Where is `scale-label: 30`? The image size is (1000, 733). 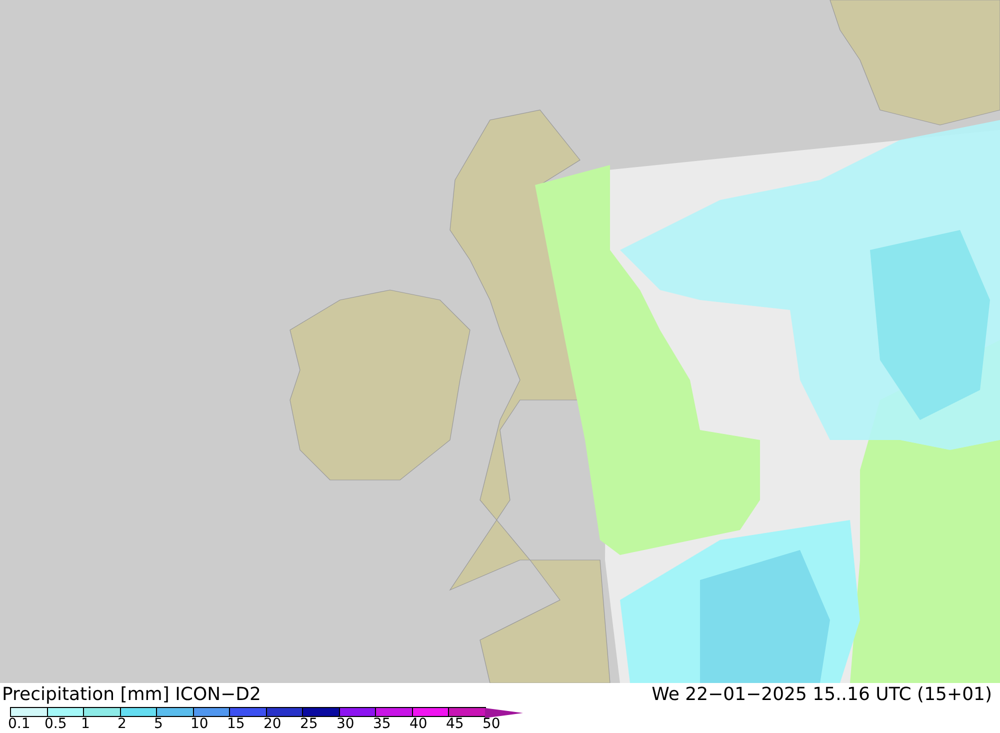
scale-label: 30 is located at coordinates (345, 724).